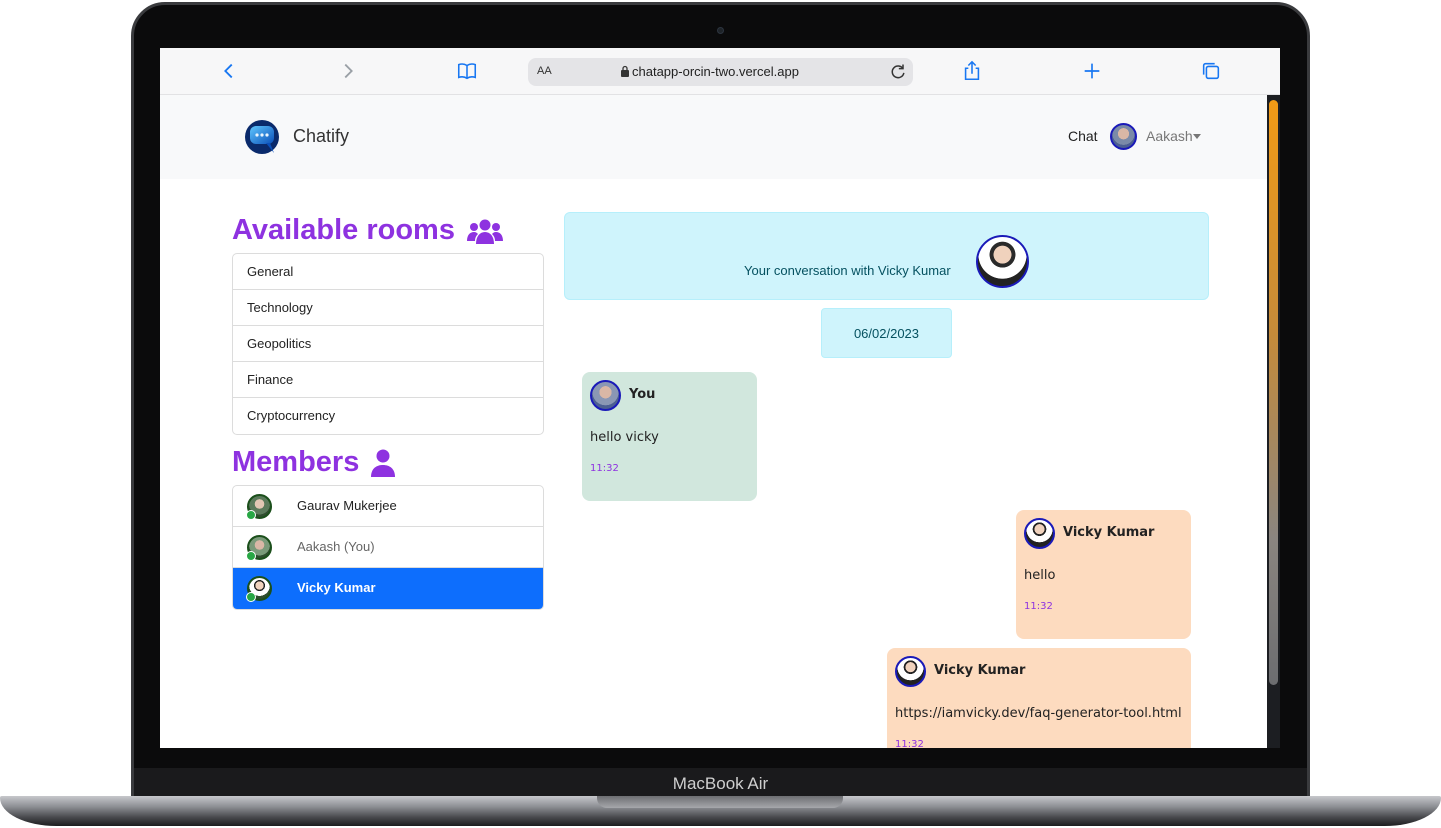 The image size is (1441, 828). What do you see at coordinates (1083, 136) in the screenshot?
I see `nav-chat-link: Chat` at bounding box center [1083, 136].